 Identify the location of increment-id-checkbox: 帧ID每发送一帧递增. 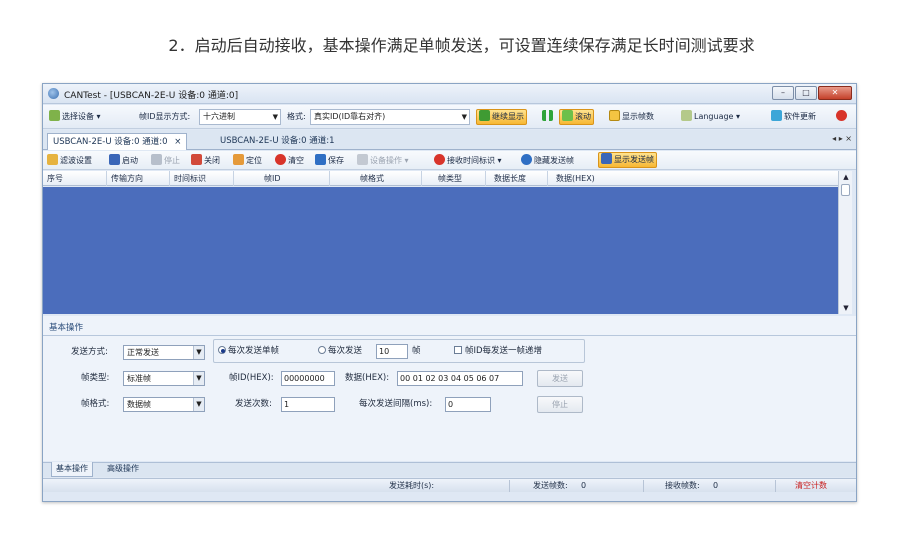
(498, 351).